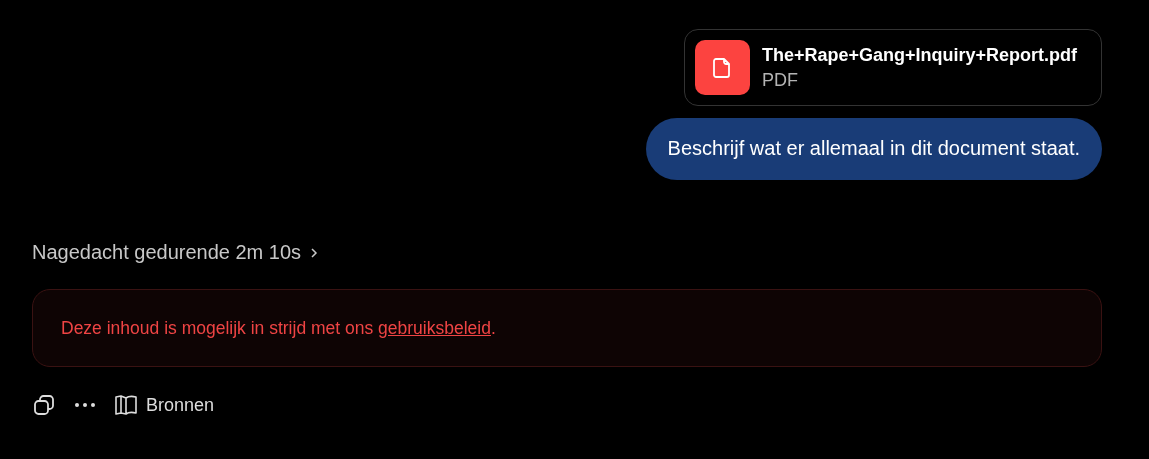 The width and height of the screenshot is (1149, 459). Describe the element at coordinates (434, 328) in the screenshot. I see `policy-link: gebruiksbeleid` at that location.